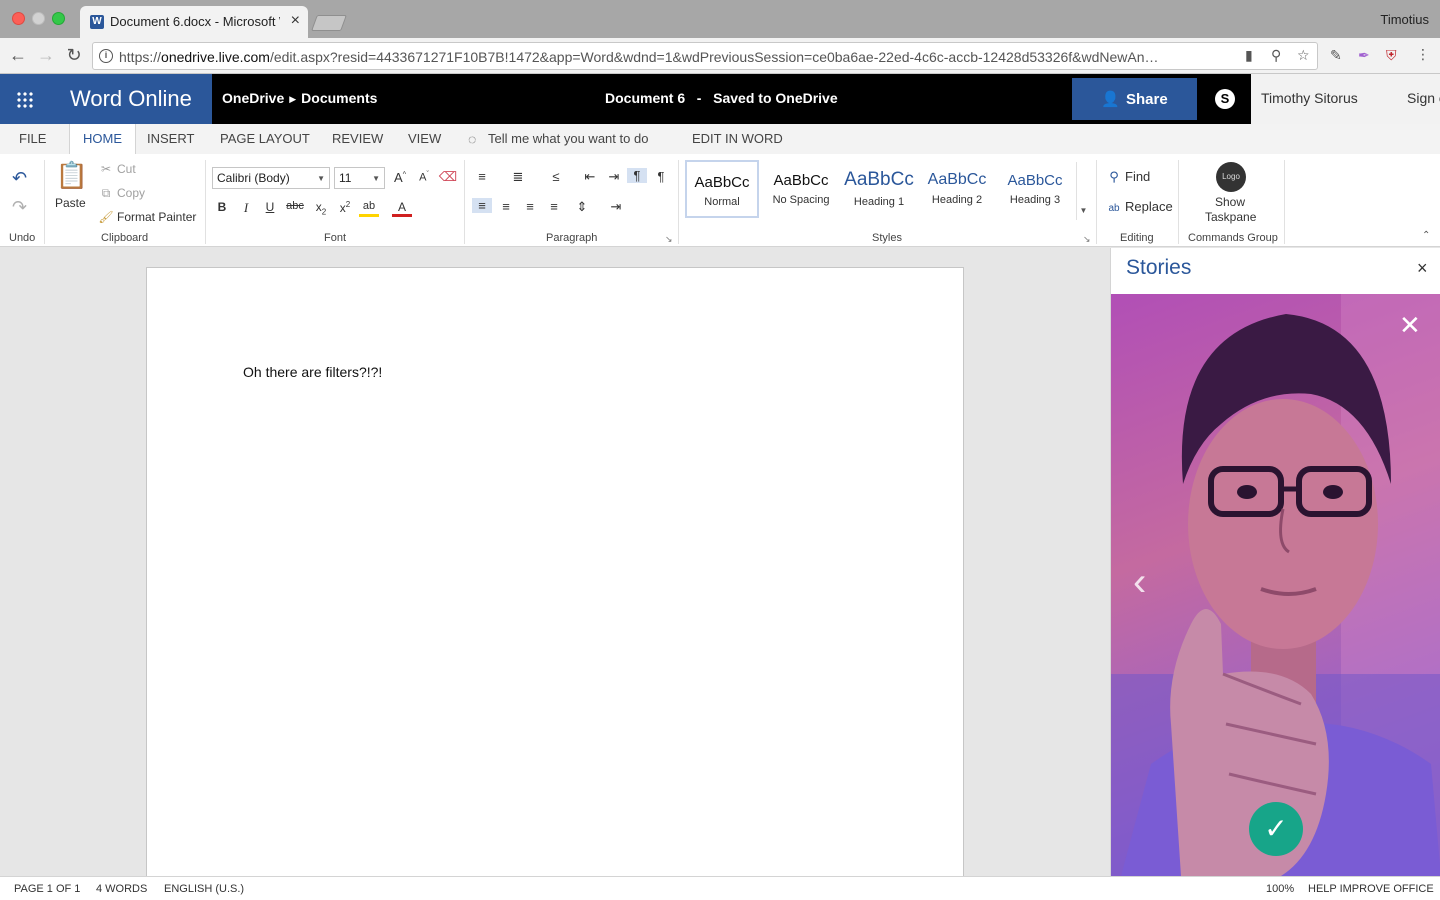 The image size is (1440, 900). What do you see at coordinates (590, 177) in the screenshot?
I see `decrease-indent-icon: ⇤` at bounding box center [590, 177].